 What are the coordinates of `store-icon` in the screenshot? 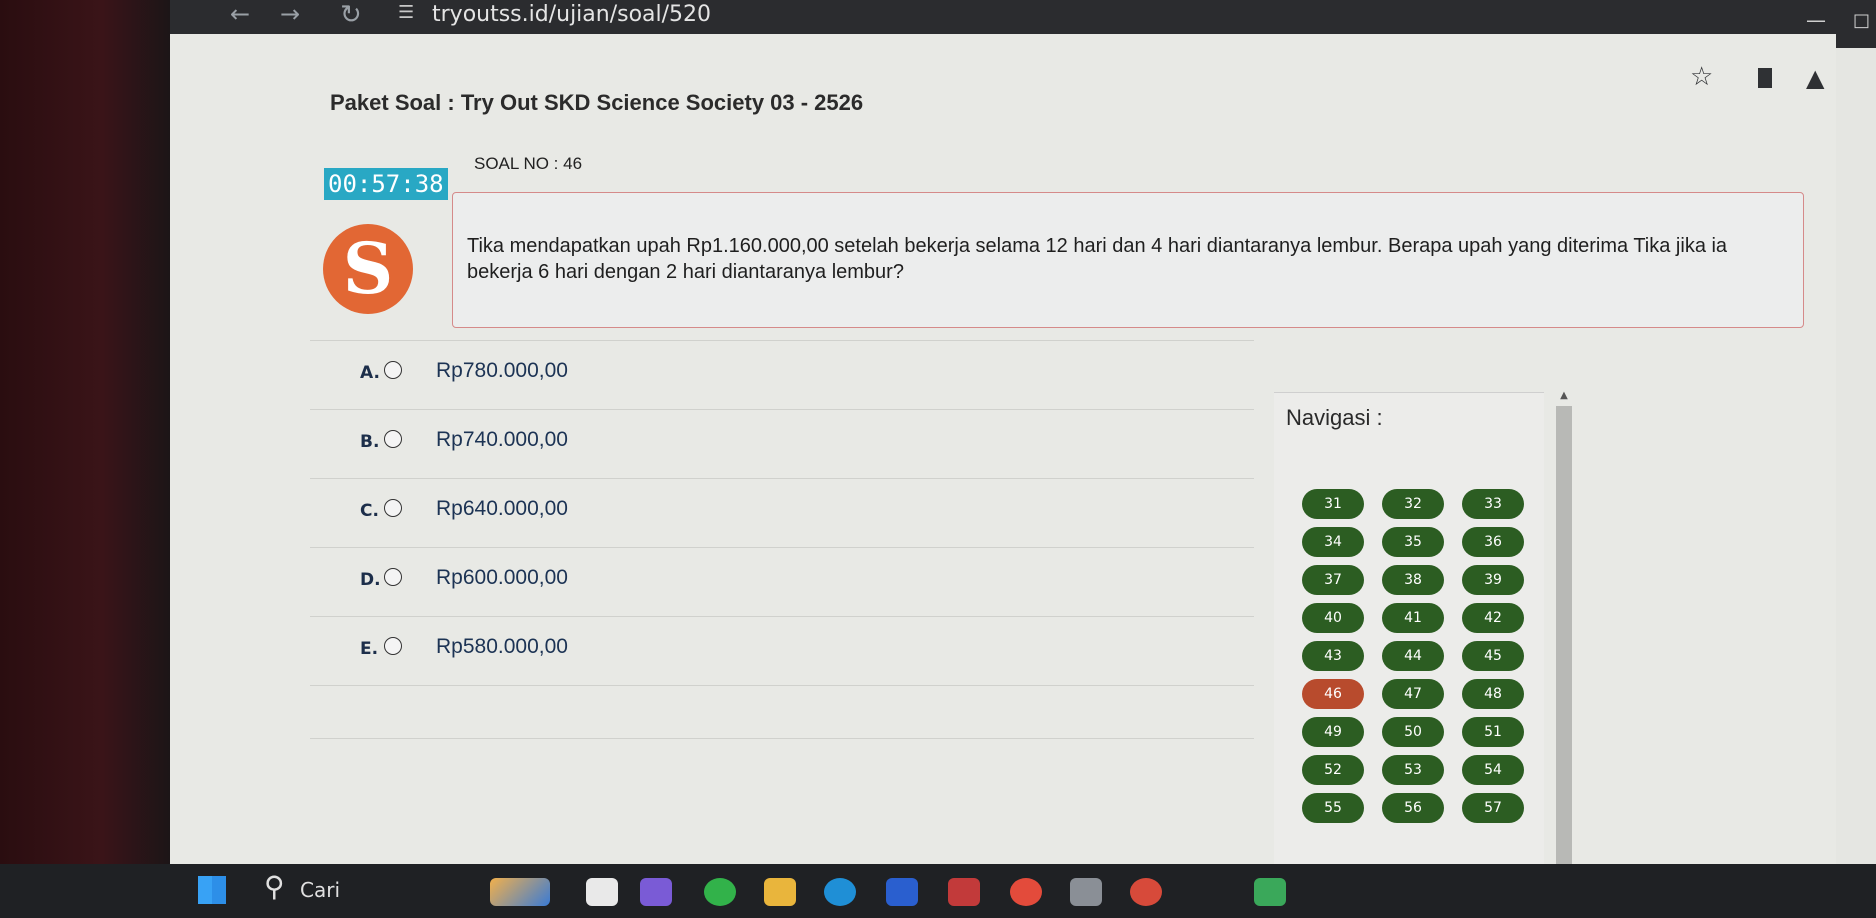 It's located at (902, 892).